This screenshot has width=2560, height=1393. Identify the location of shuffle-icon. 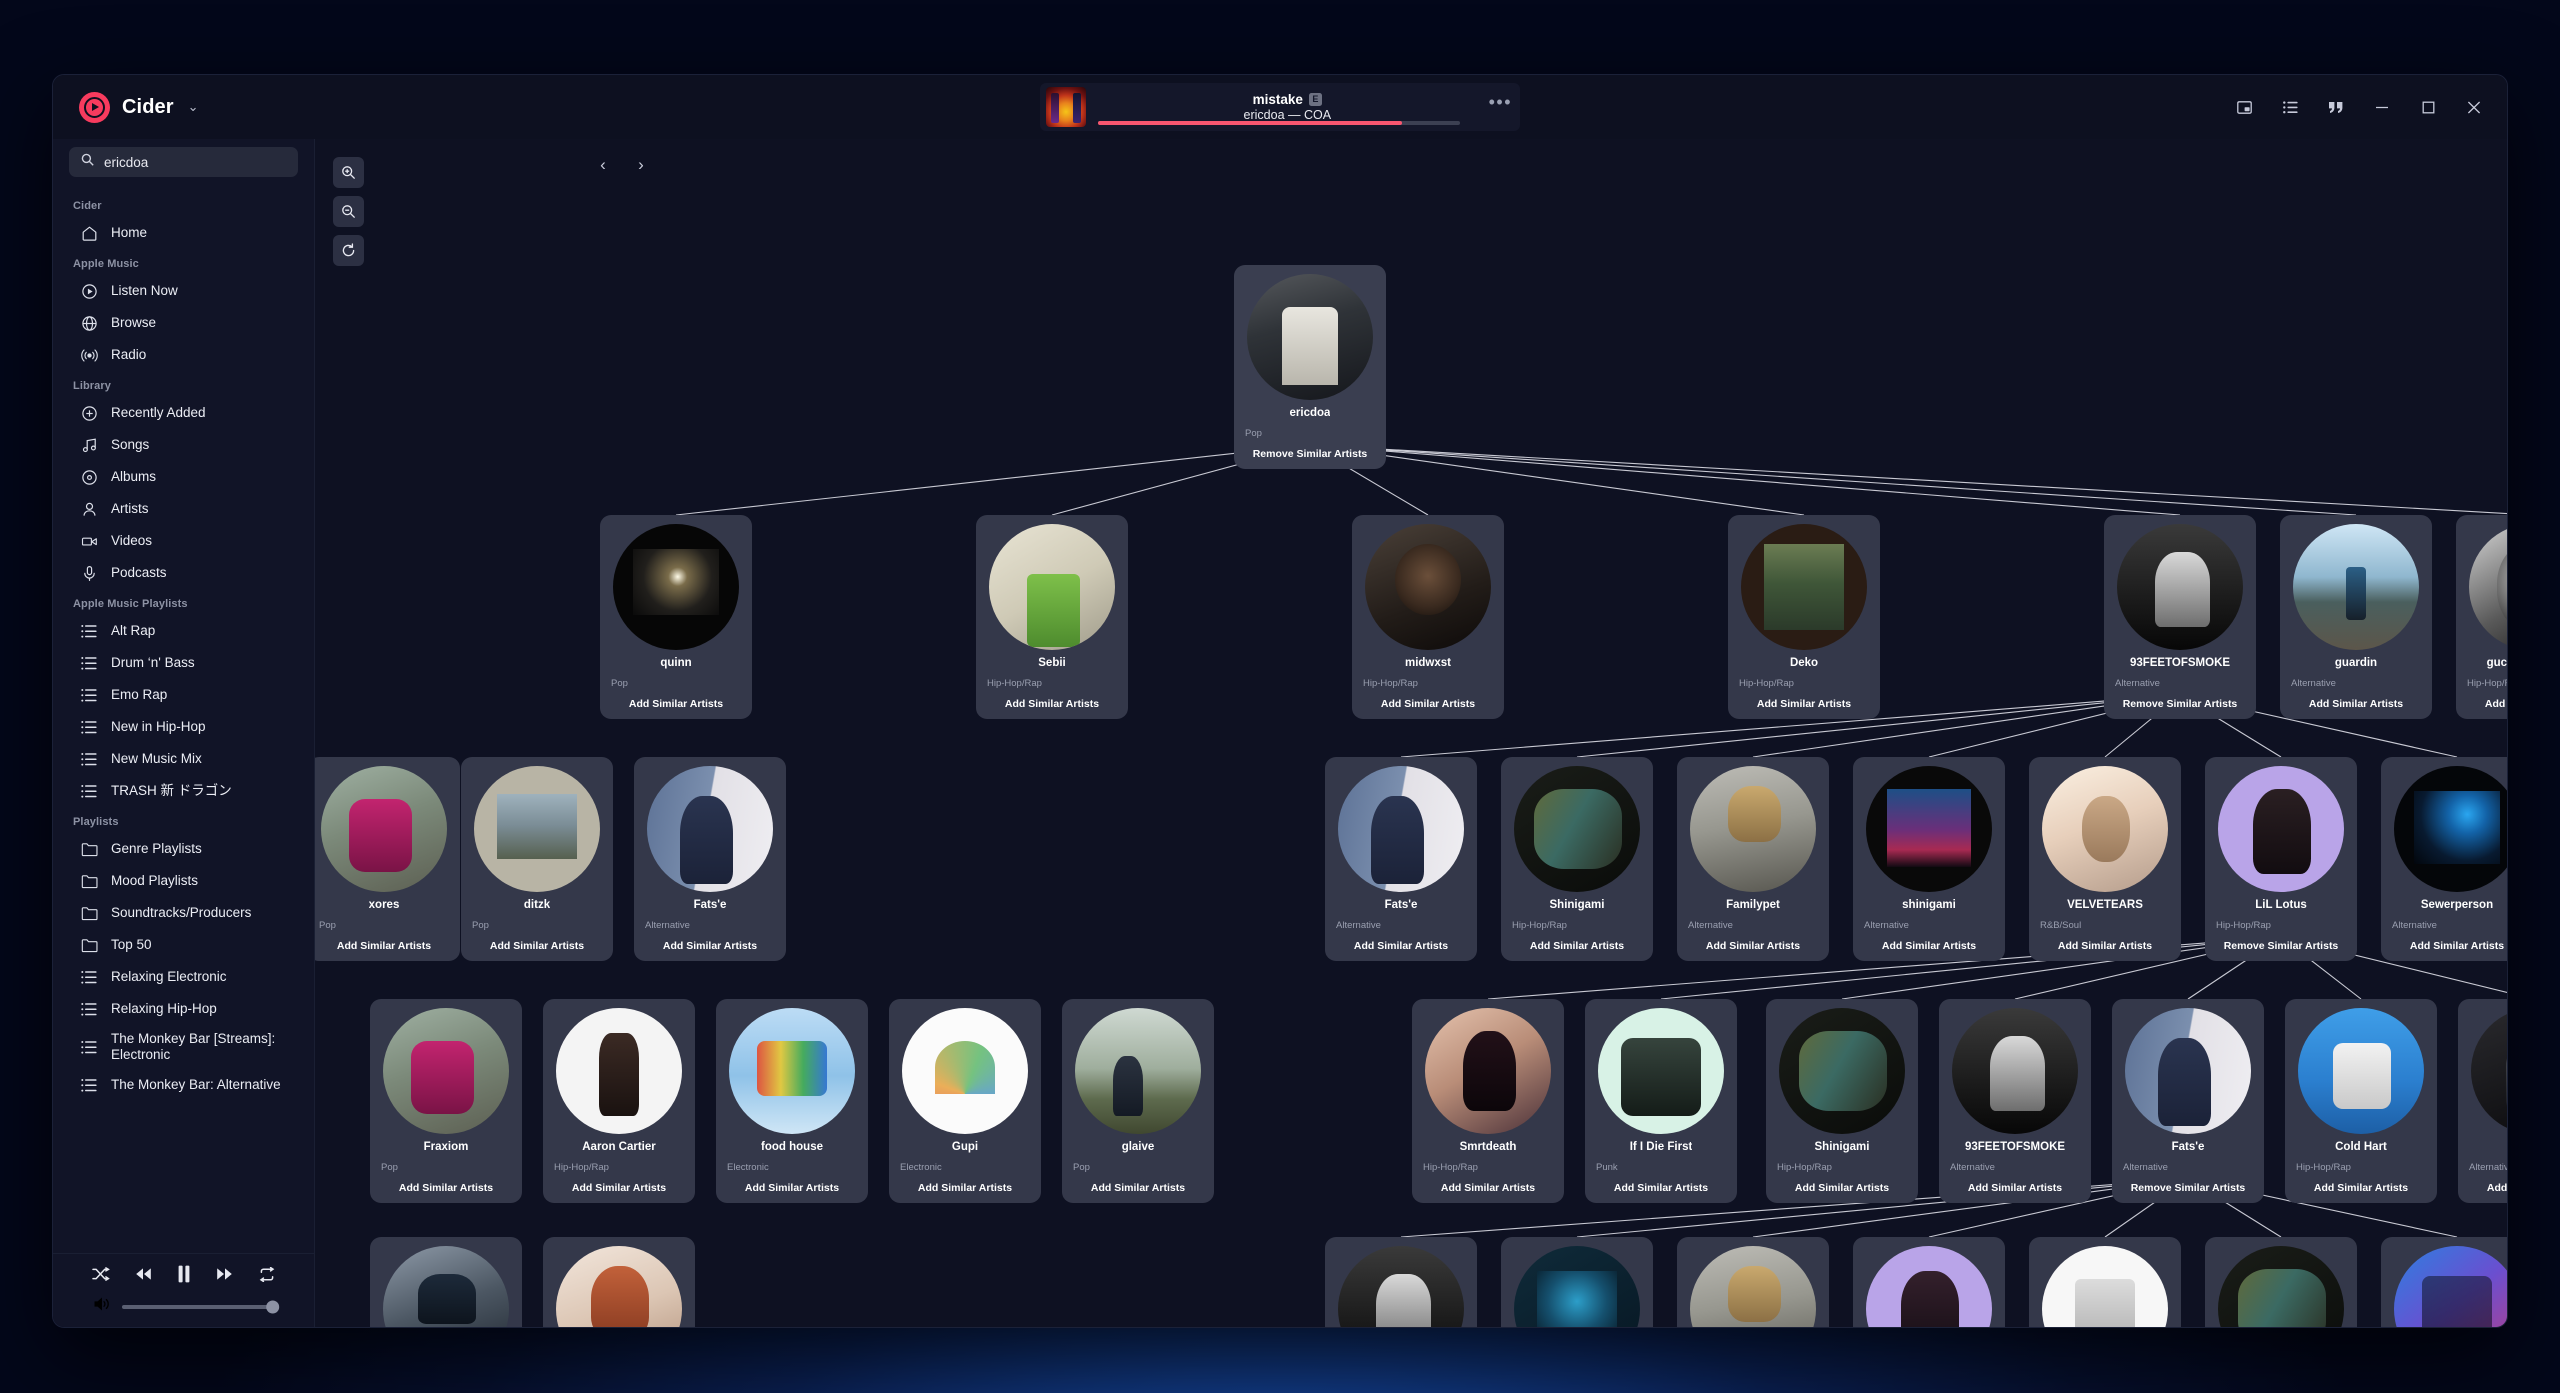
(100, 1276).